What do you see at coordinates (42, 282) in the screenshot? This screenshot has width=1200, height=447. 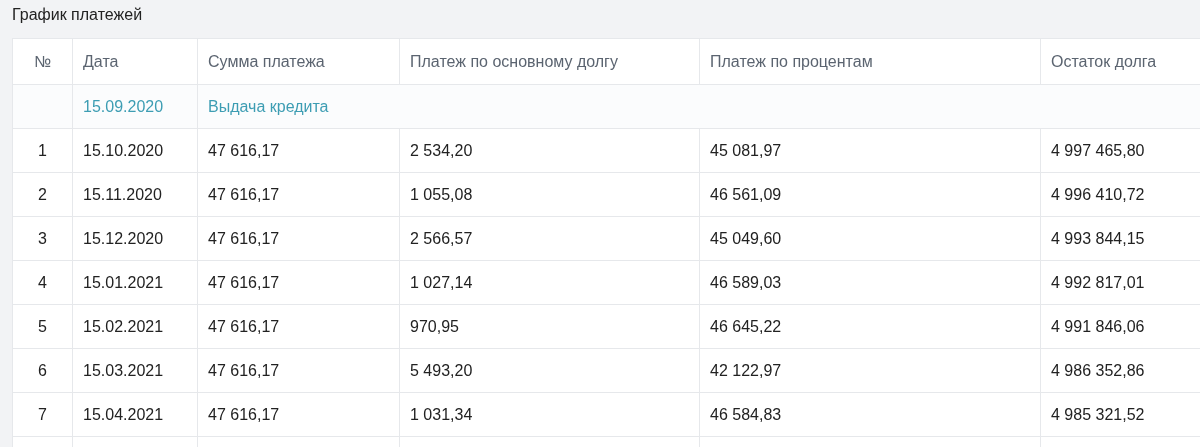 I see `table-cell: 4` at bounding box center [42, 282].